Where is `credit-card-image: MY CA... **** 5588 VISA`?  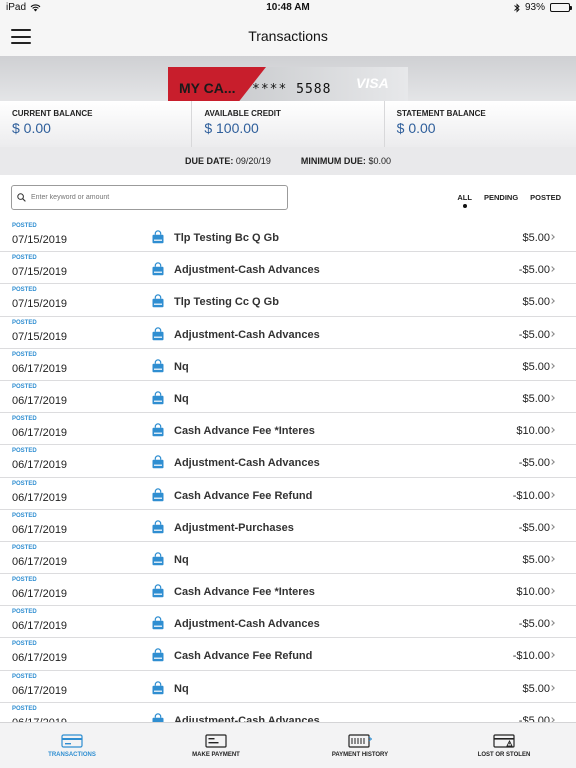 credit-card-image: MY CA... **** 5588 VISA is located at coordinates (288, 84).